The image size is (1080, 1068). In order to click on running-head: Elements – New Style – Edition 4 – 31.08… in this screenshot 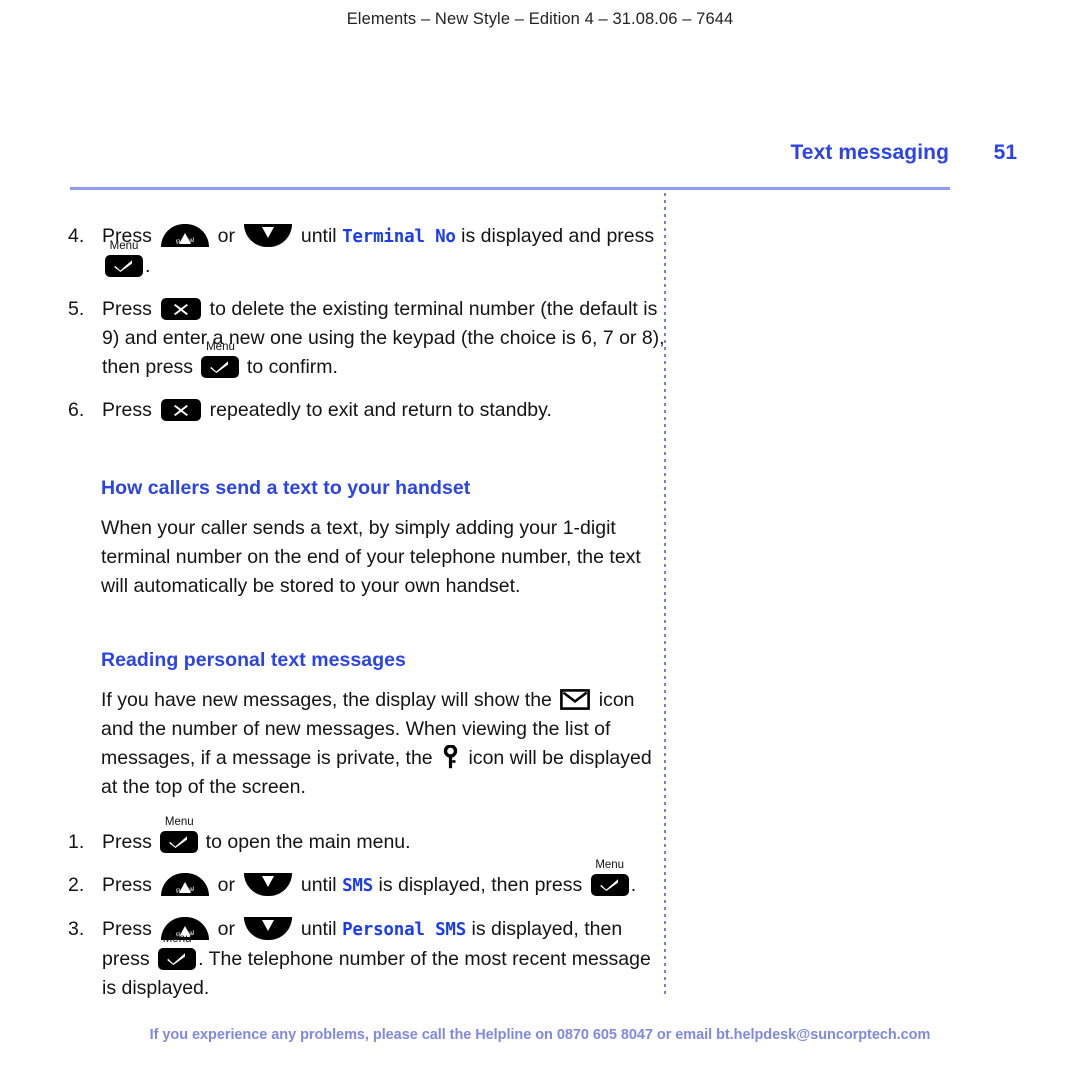, I will do `click(540, 19)`.